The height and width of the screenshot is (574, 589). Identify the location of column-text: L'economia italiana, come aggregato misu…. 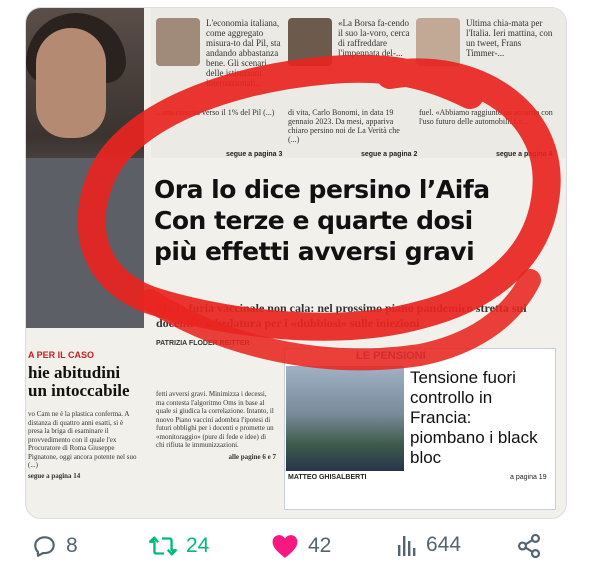
(243, 53).